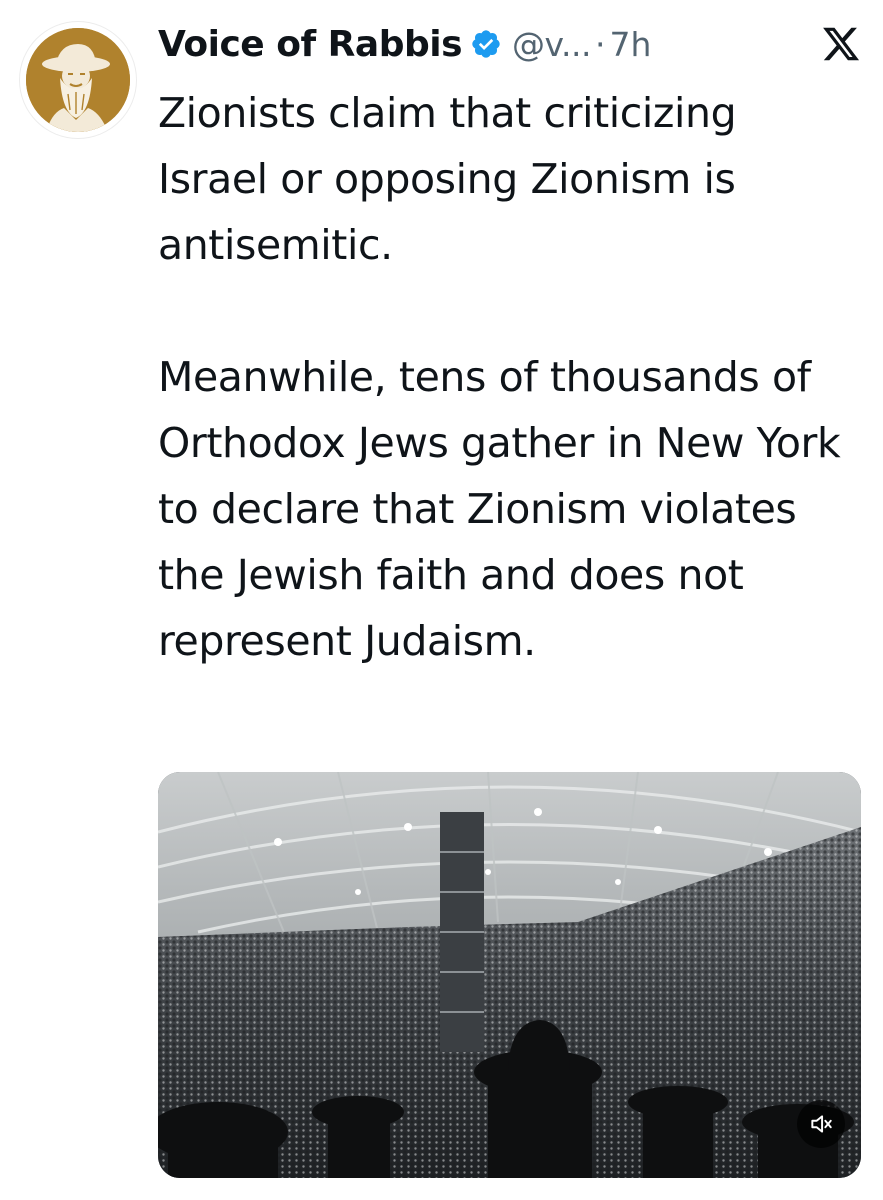  I want to click on mute-toggle-button, so click(821, 1124).